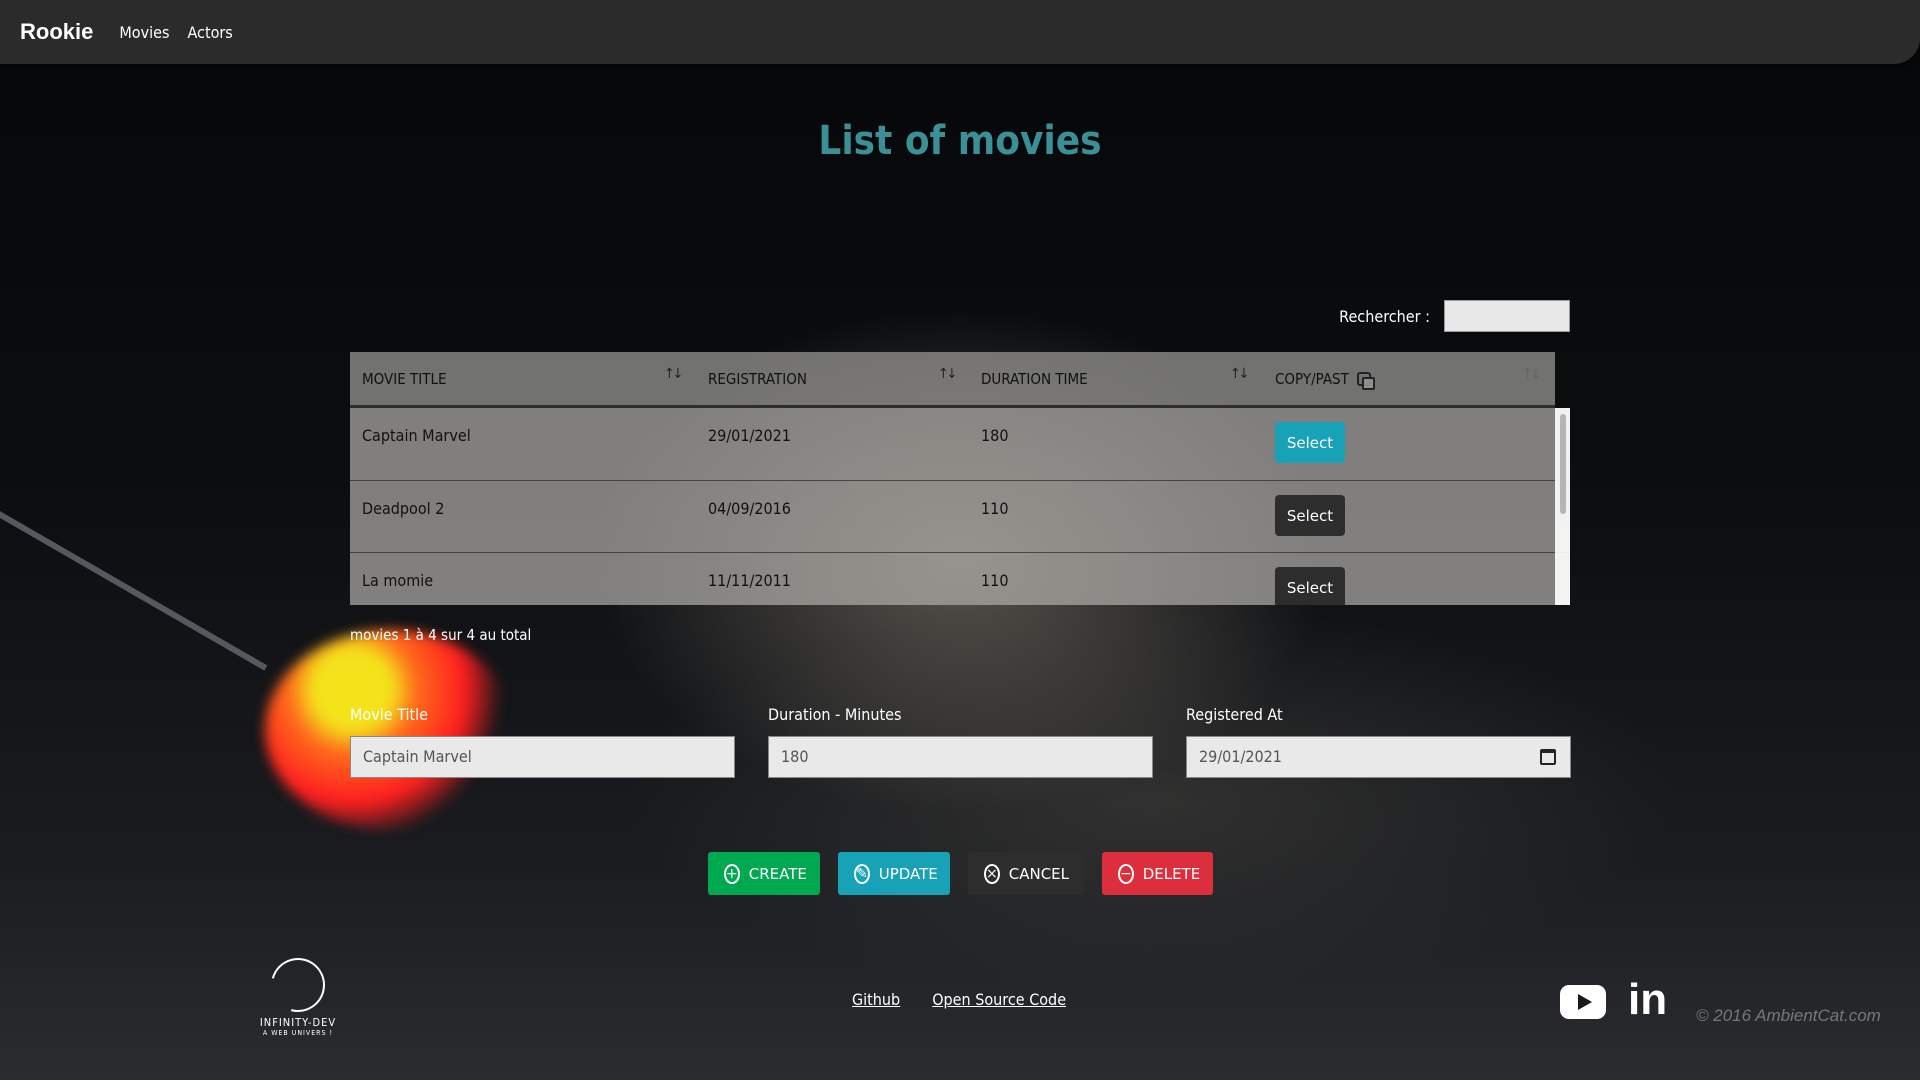 This screenshot has height=1080, width=1920. Describe the element at coordinates (403, 508) in the screenshot. I see `cell-movie-title: Deadpool 2` at that location.